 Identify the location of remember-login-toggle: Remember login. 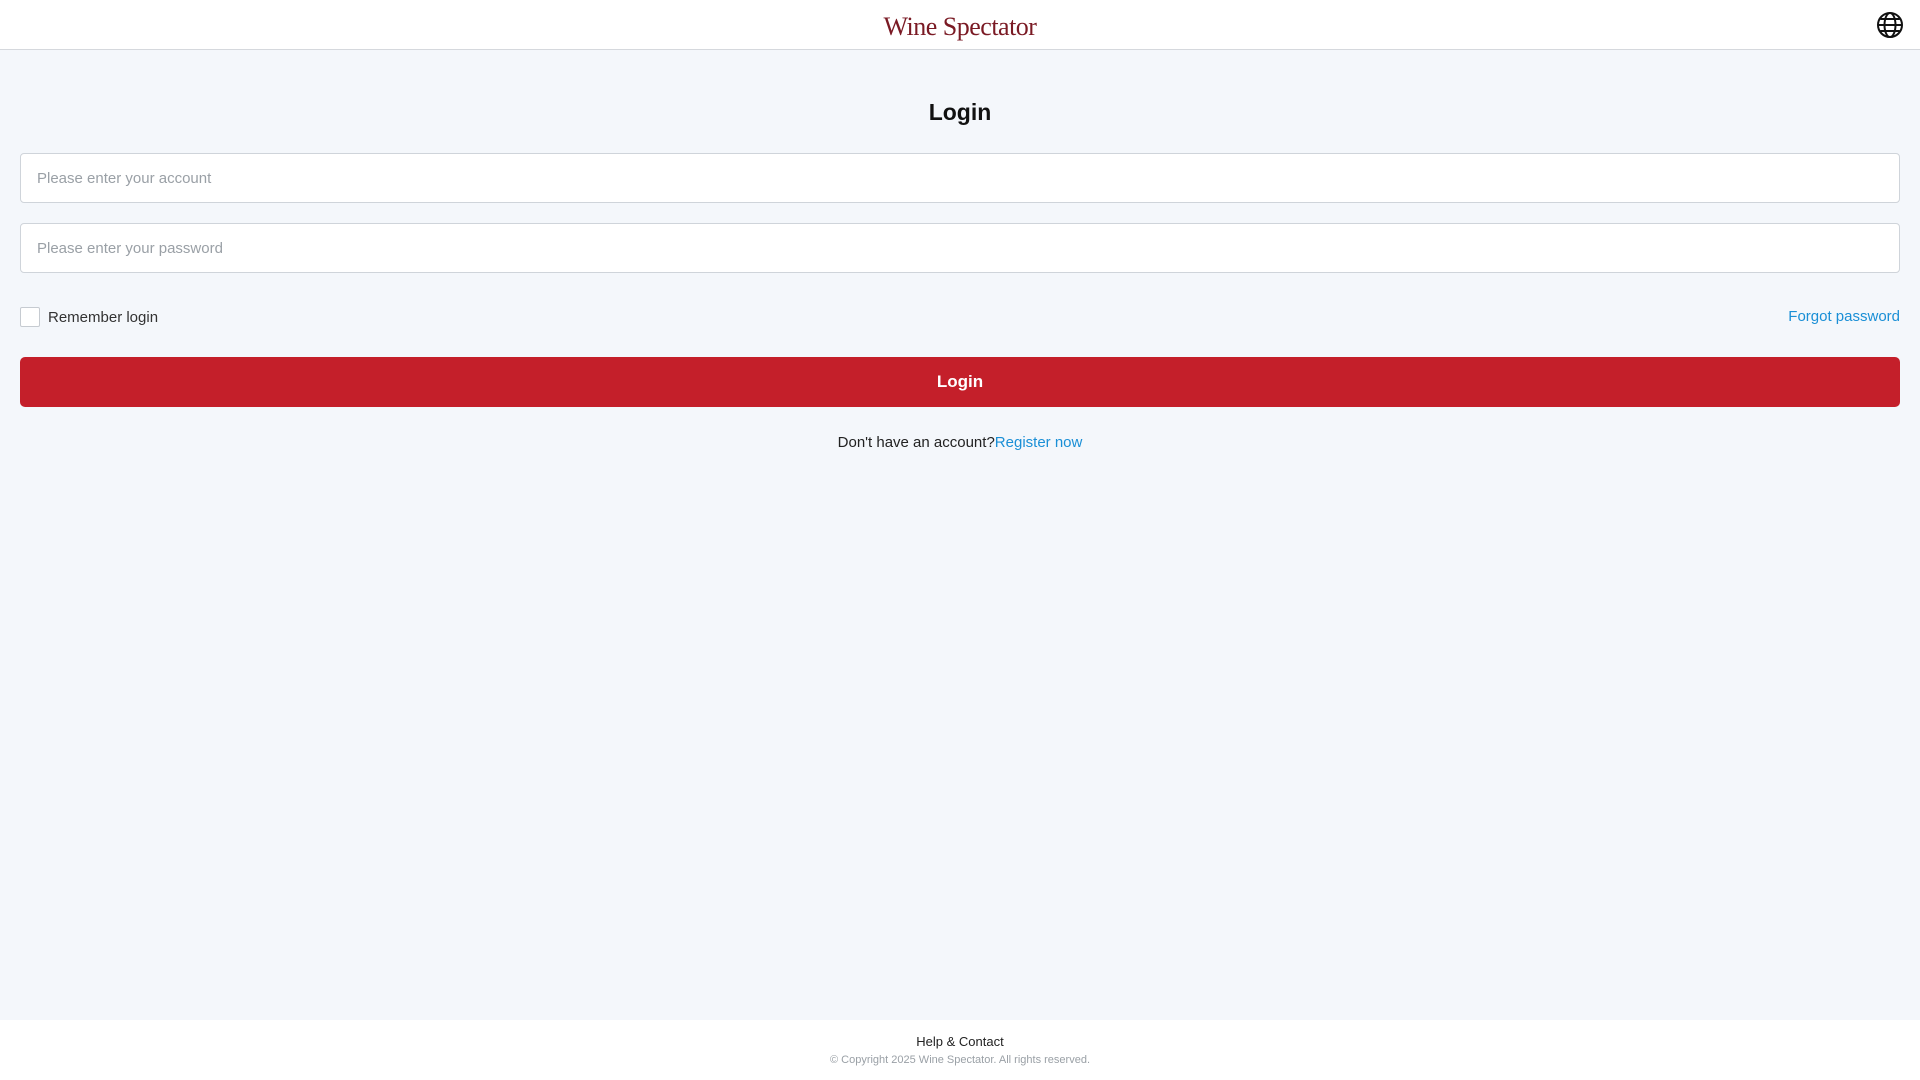
(89, 317).